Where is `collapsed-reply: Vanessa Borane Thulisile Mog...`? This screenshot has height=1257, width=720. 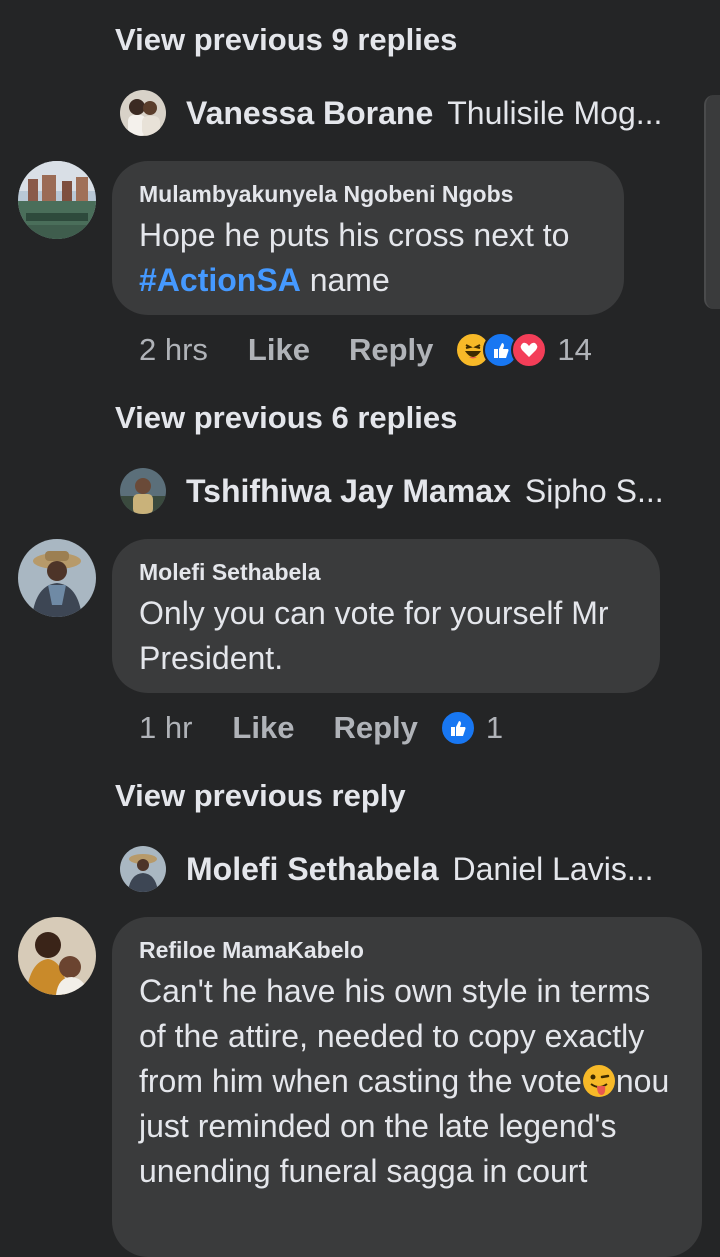 collapsed-reply: Vanessa Borane Thulisile Mog... is located at coordinates (391, 113).